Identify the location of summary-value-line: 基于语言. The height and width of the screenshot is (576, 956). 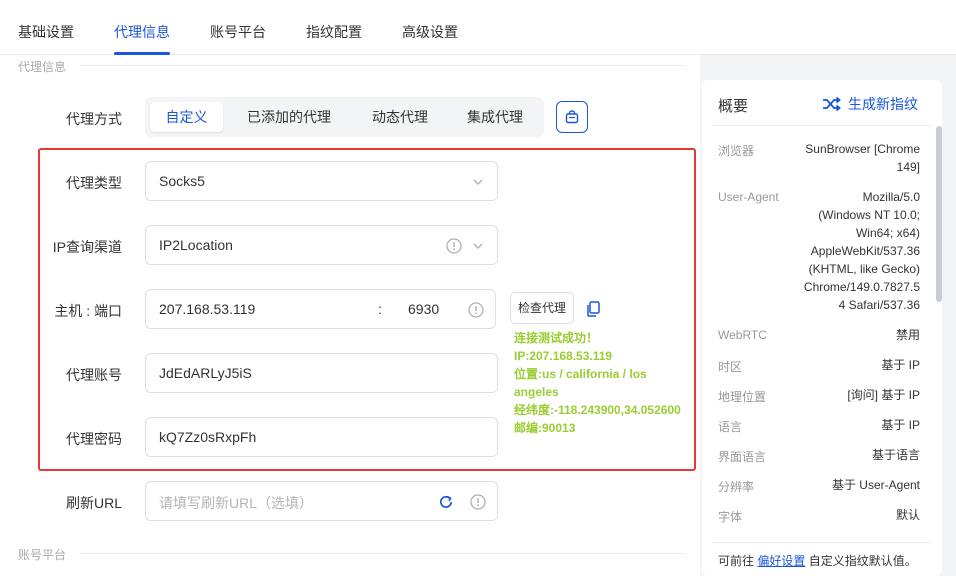
(895, 455).